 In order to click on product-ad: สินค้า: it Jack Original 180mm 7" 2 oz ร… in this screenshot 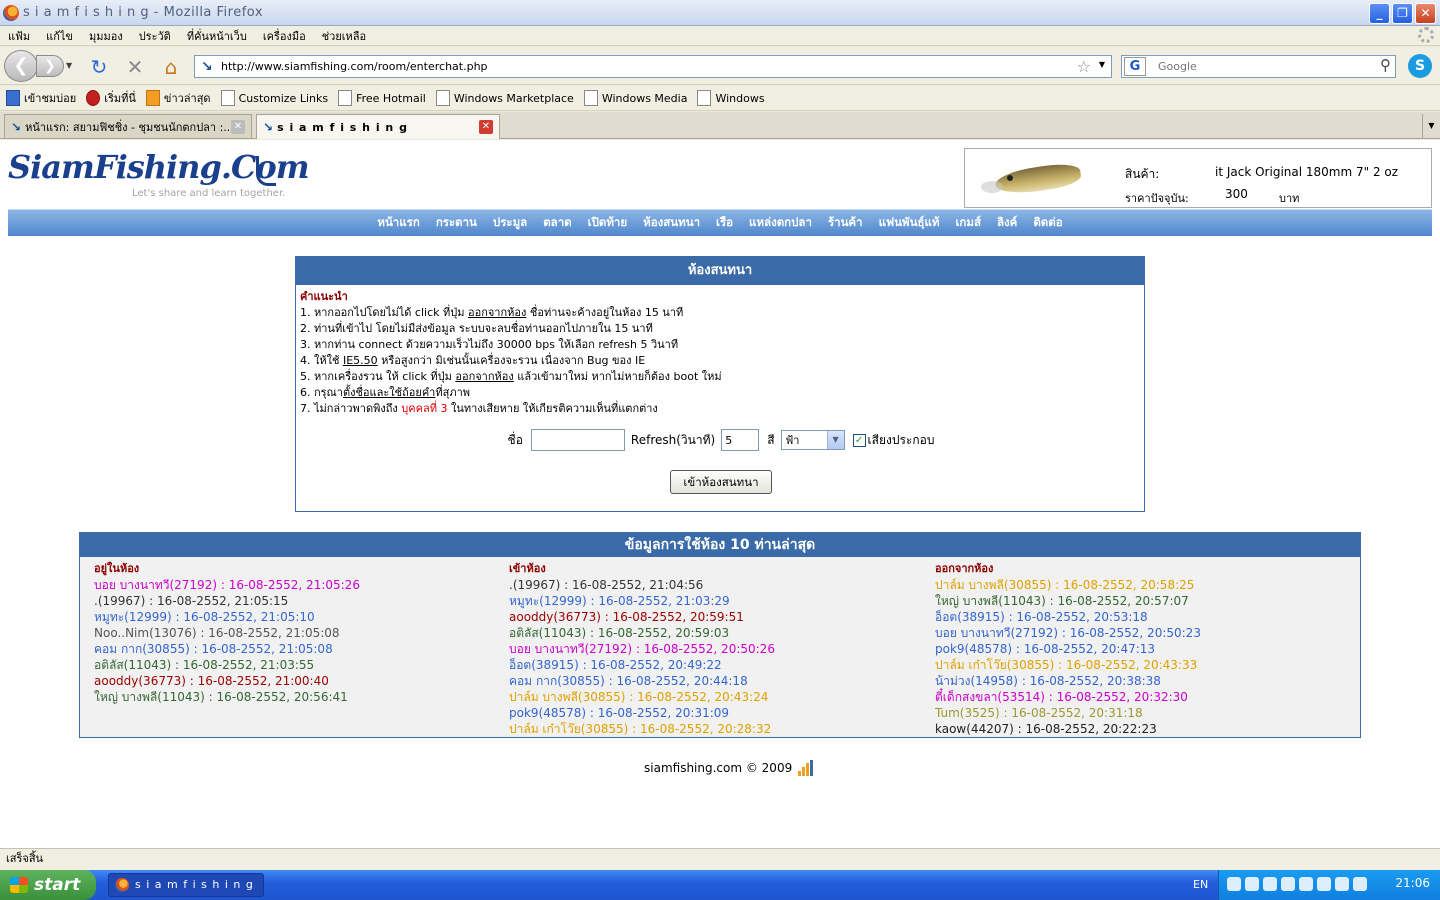, I will do `click(1198, 178)`.